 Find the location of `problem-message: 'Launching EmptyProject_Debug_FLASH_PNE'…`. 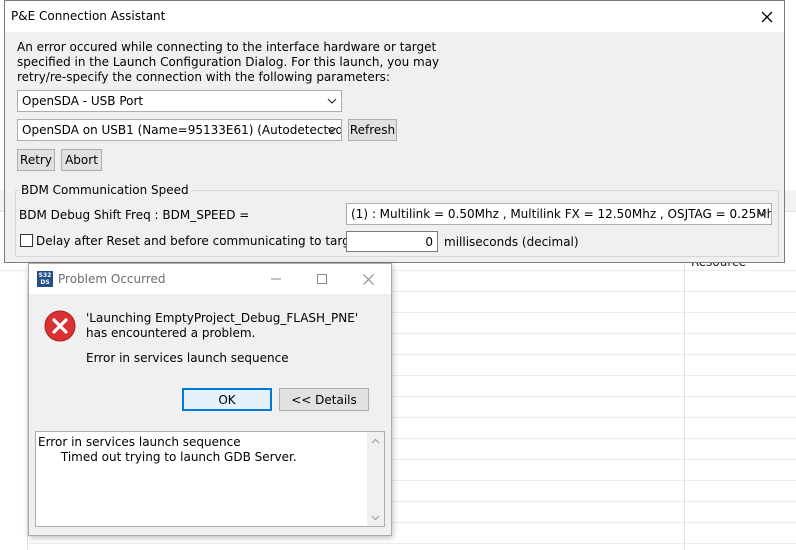

problem-message: 'Launching EmptyProject_Debug_FLASH_PNE'… is located at coordinates (222, 325).